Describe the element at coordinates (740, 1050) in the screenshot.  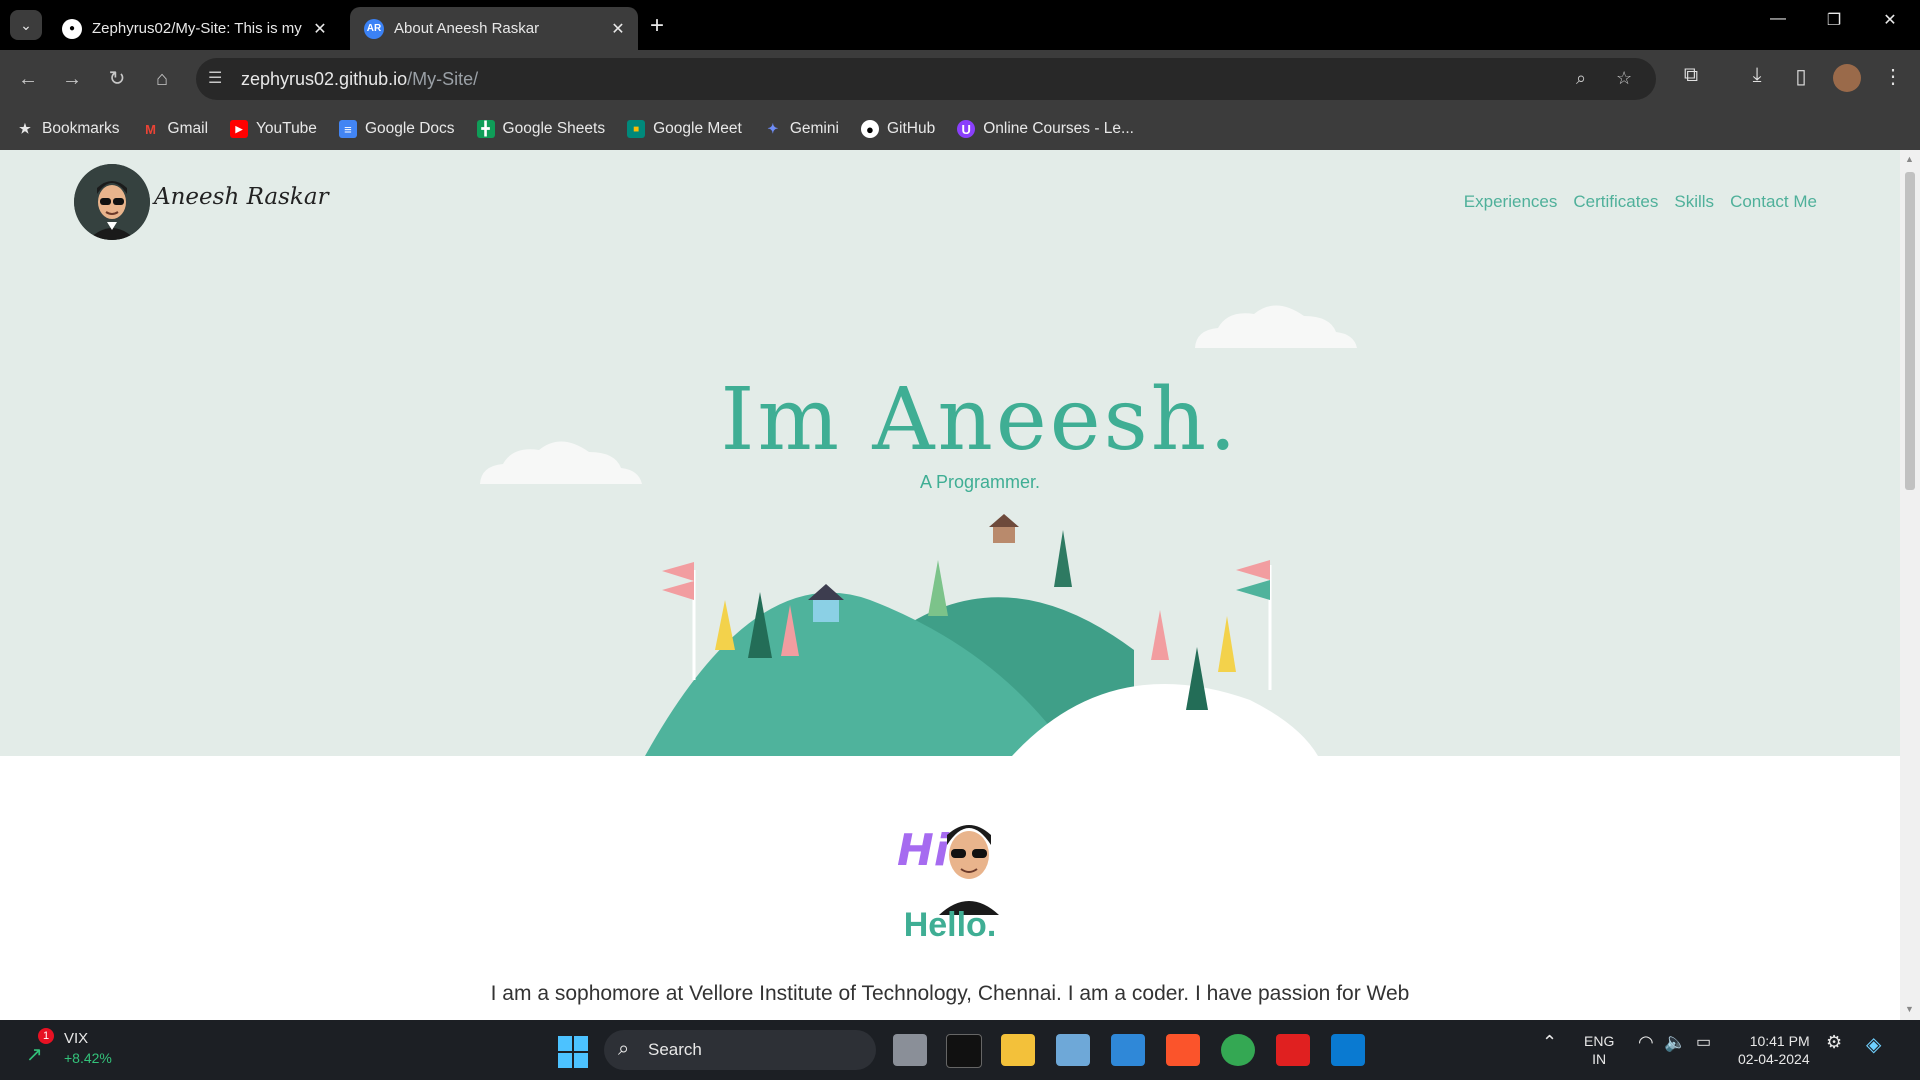
I see `taskbar-search: ⌕ Search` at that location.